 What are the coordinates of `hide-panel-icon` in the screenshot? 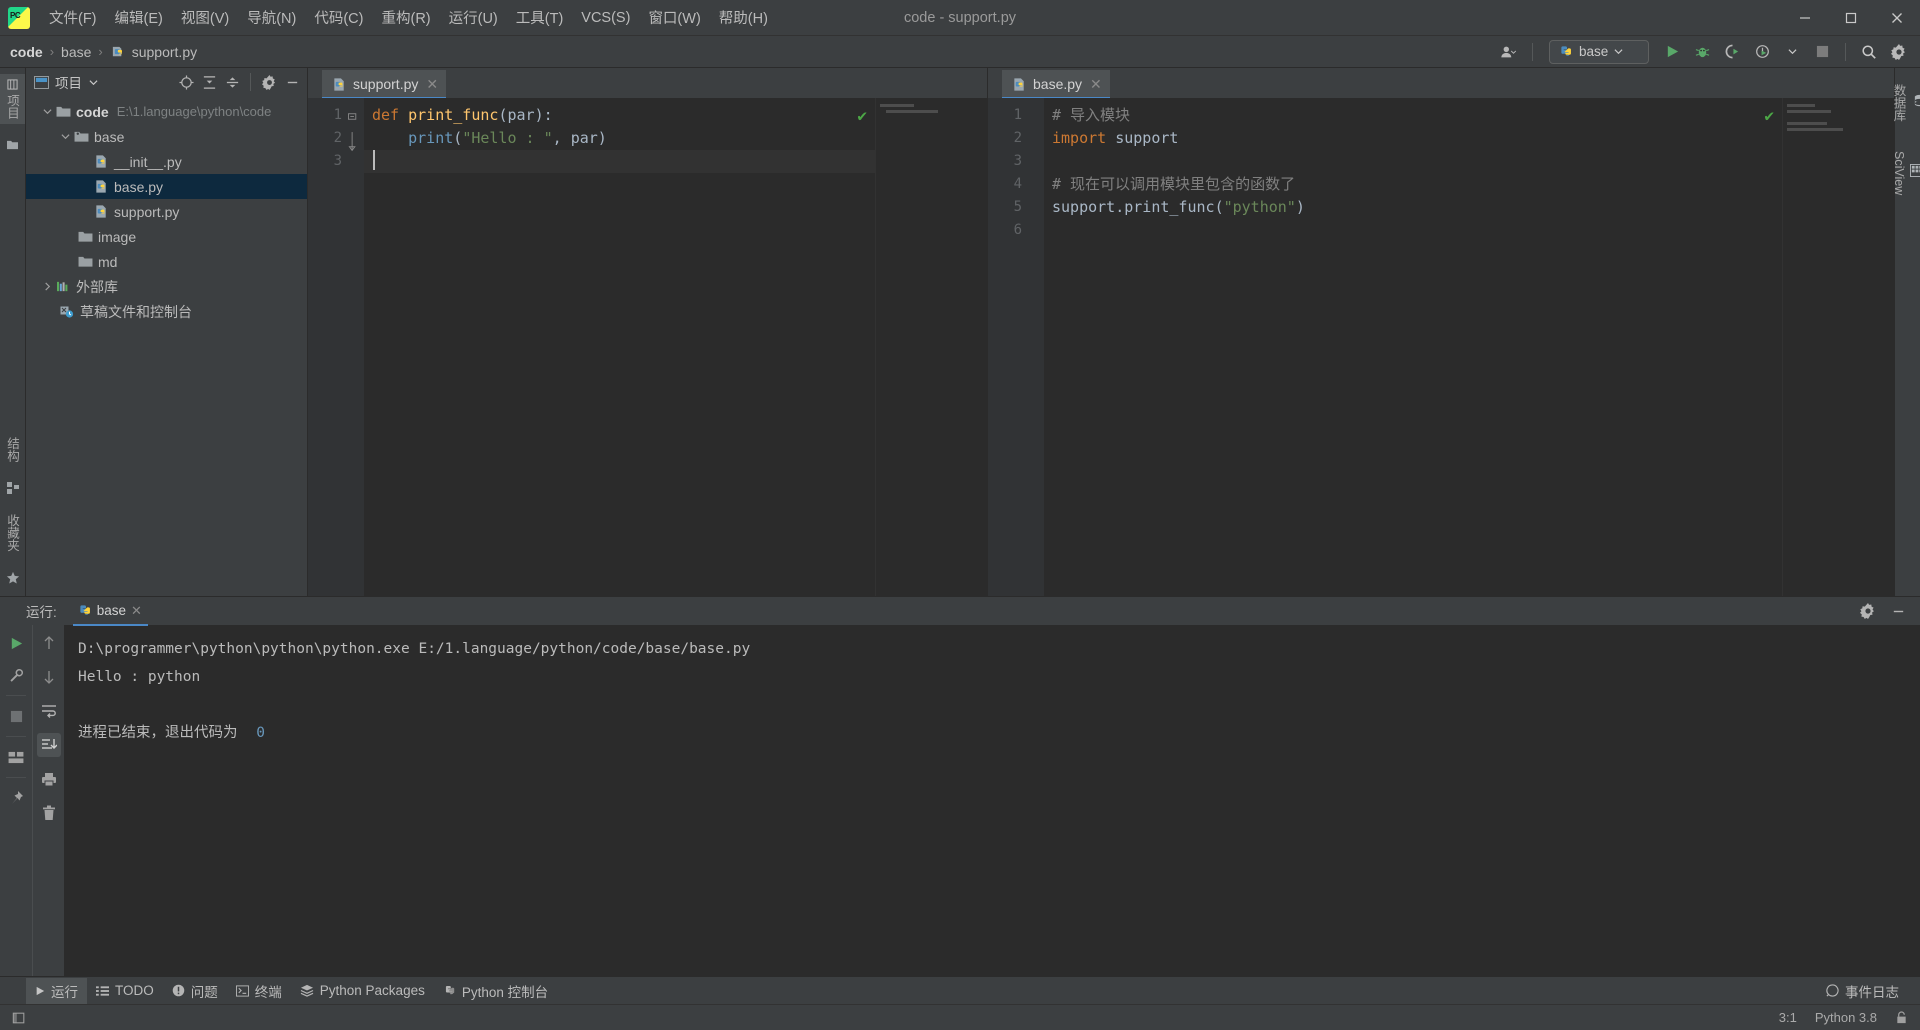 It's located at (292, 82).